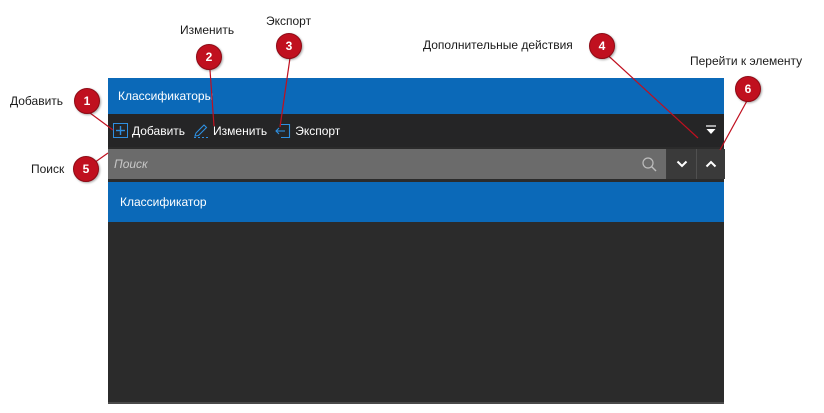  I want to click on chevron-down-icon, so click(681, 164).